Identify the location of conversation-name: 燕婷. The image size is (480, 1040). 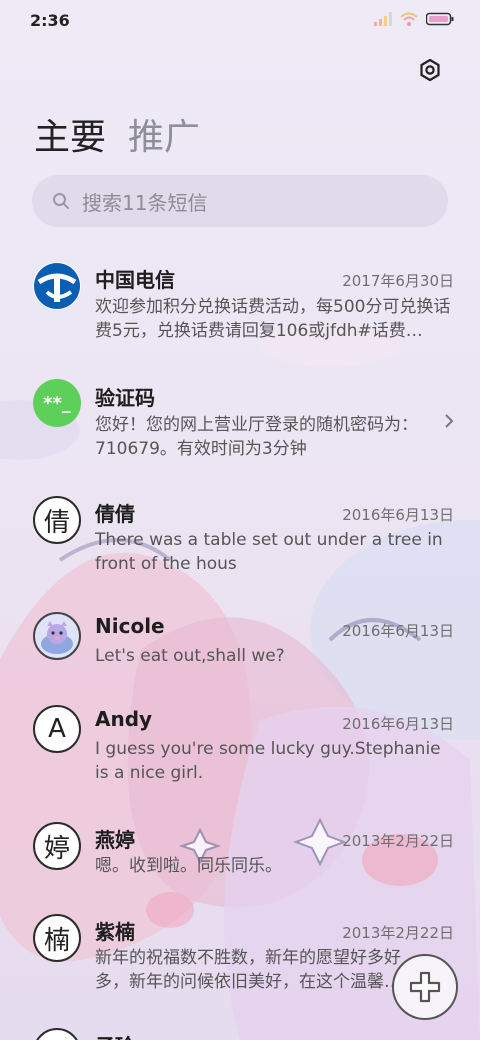
(115, 840).